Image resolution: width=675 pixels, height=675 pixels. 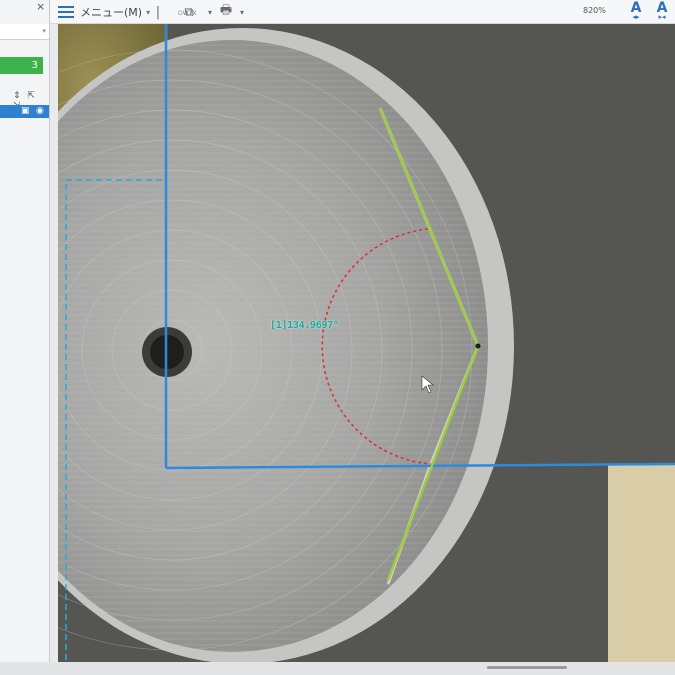 I want to click on horizontal-scrollbar, so click(x=527, y=667).